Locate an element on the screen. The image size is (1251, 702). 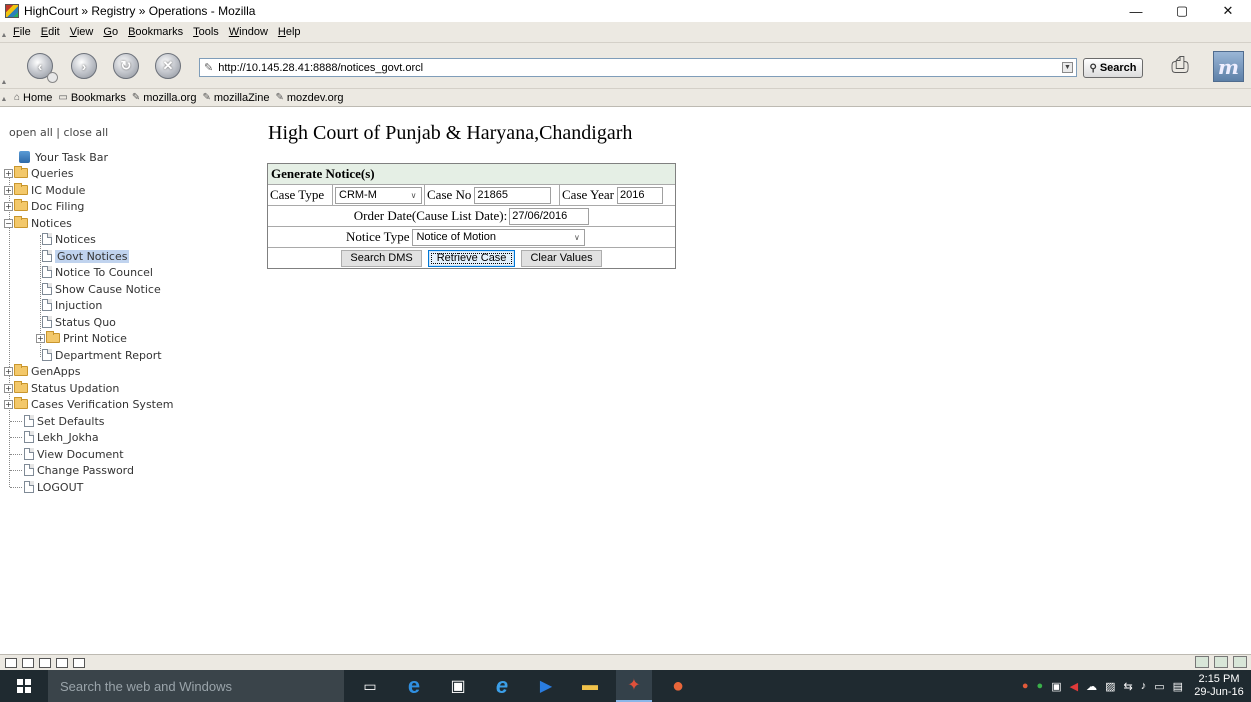
tree-item-set-defaults: Set Defaults is located at coordinates (57, 421).